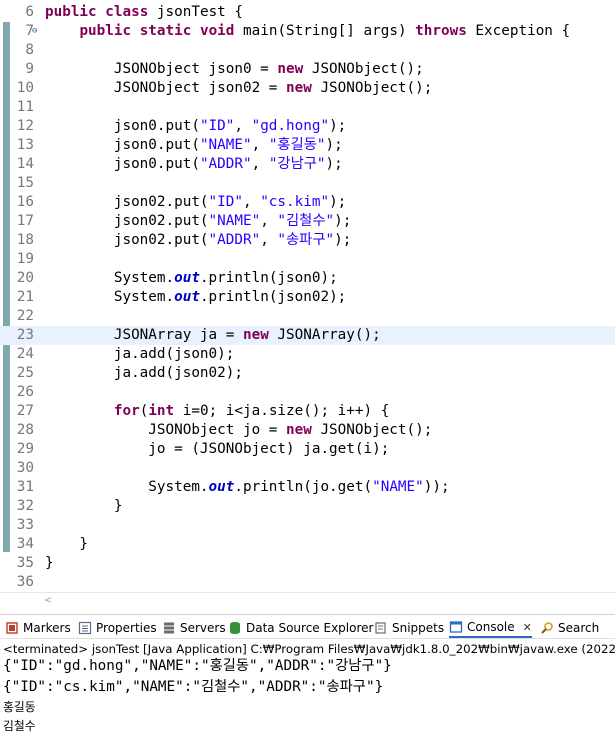 Image resolution: width=615 pixels, height=746 pixels. Describe the element at coordinates (126, 628) in the screenshot. I see `tab-label: Properties` at that location.